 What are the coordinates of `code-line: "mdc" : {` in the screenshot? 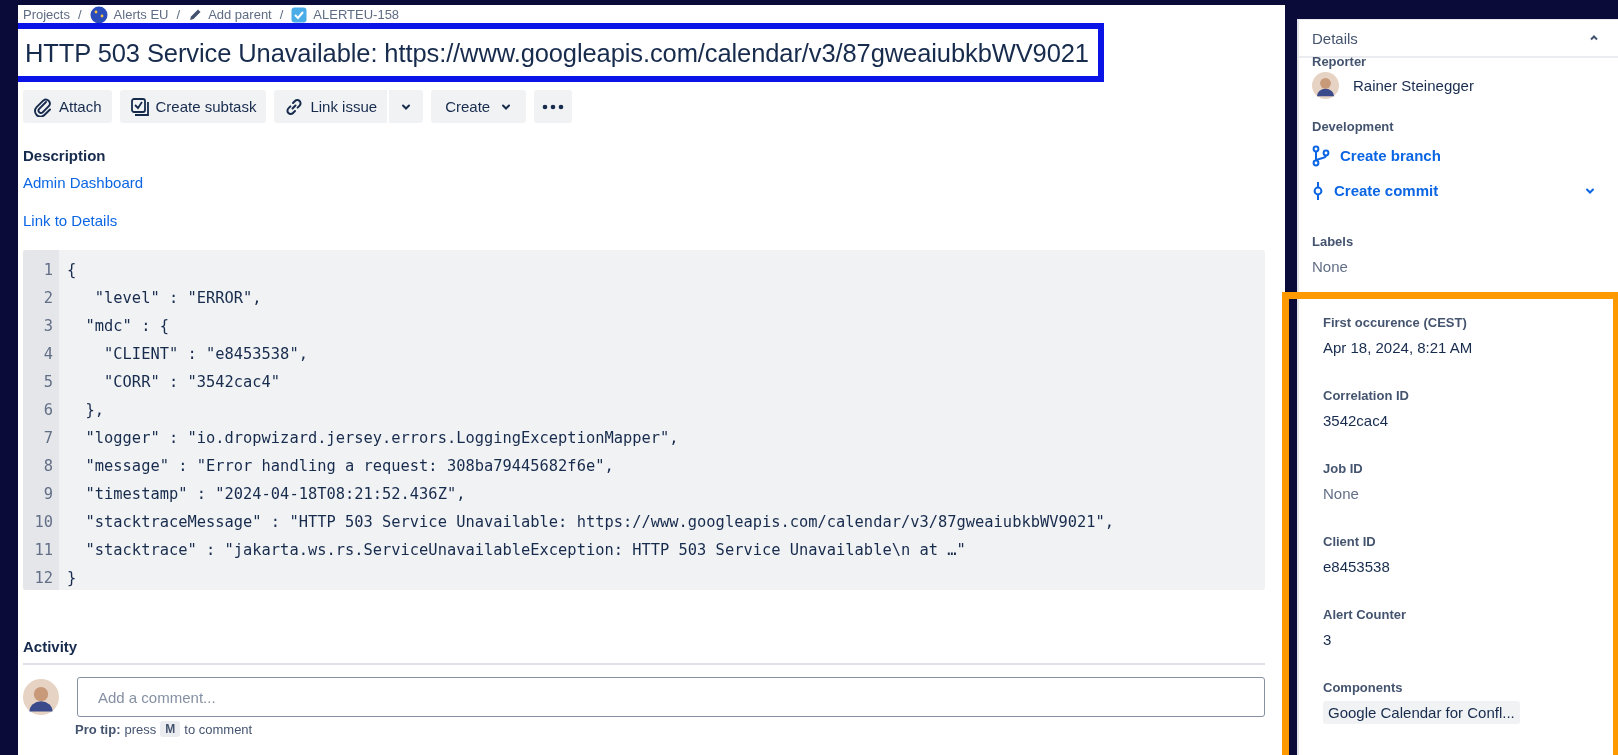 It's located at (127, 326).